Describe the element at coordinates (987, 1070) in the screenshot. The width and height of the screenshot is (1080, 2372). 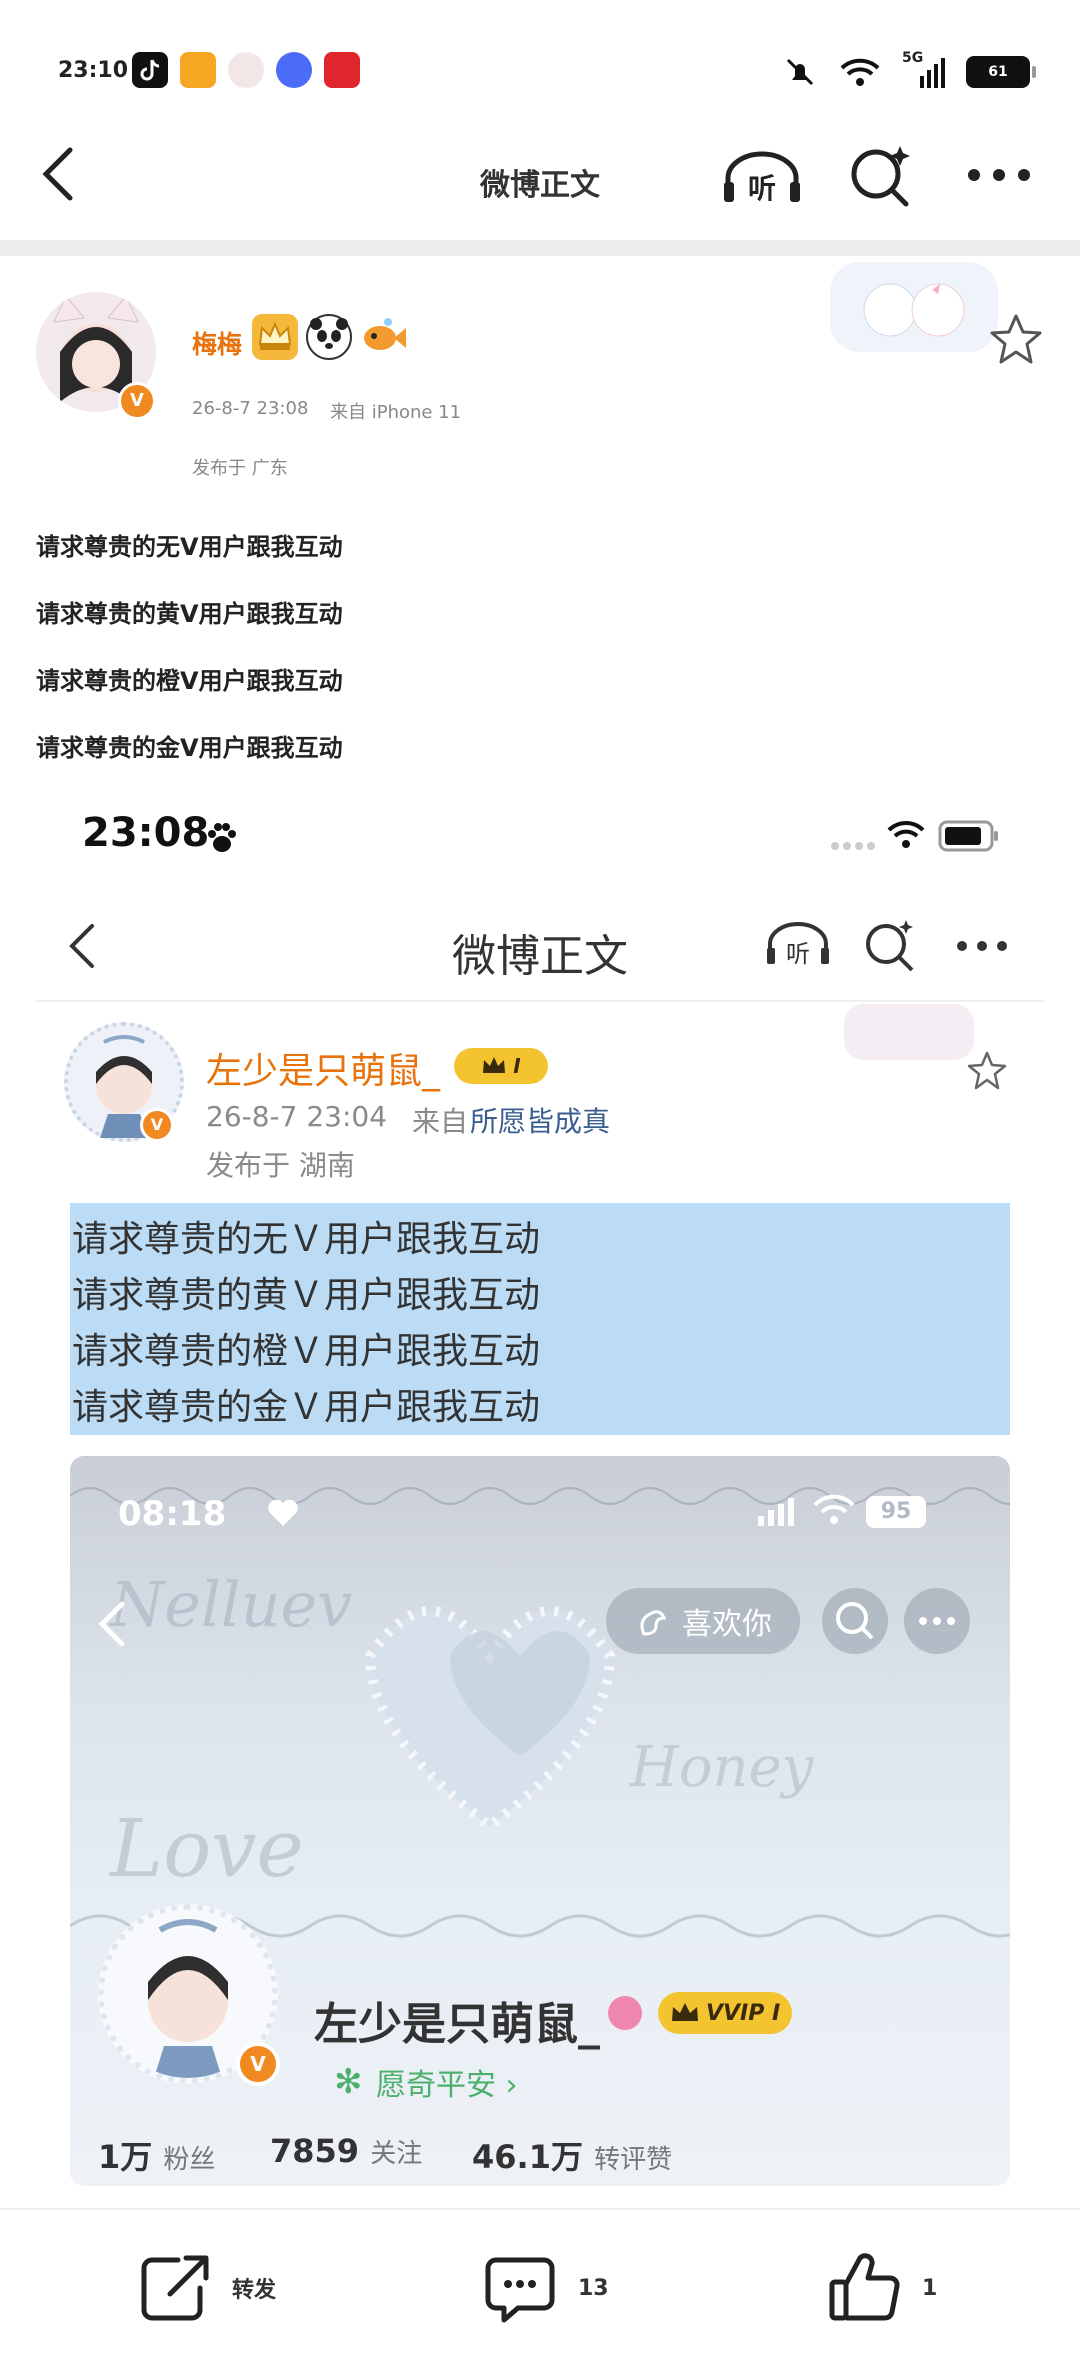
I see `embedded-star-icon` at that location.